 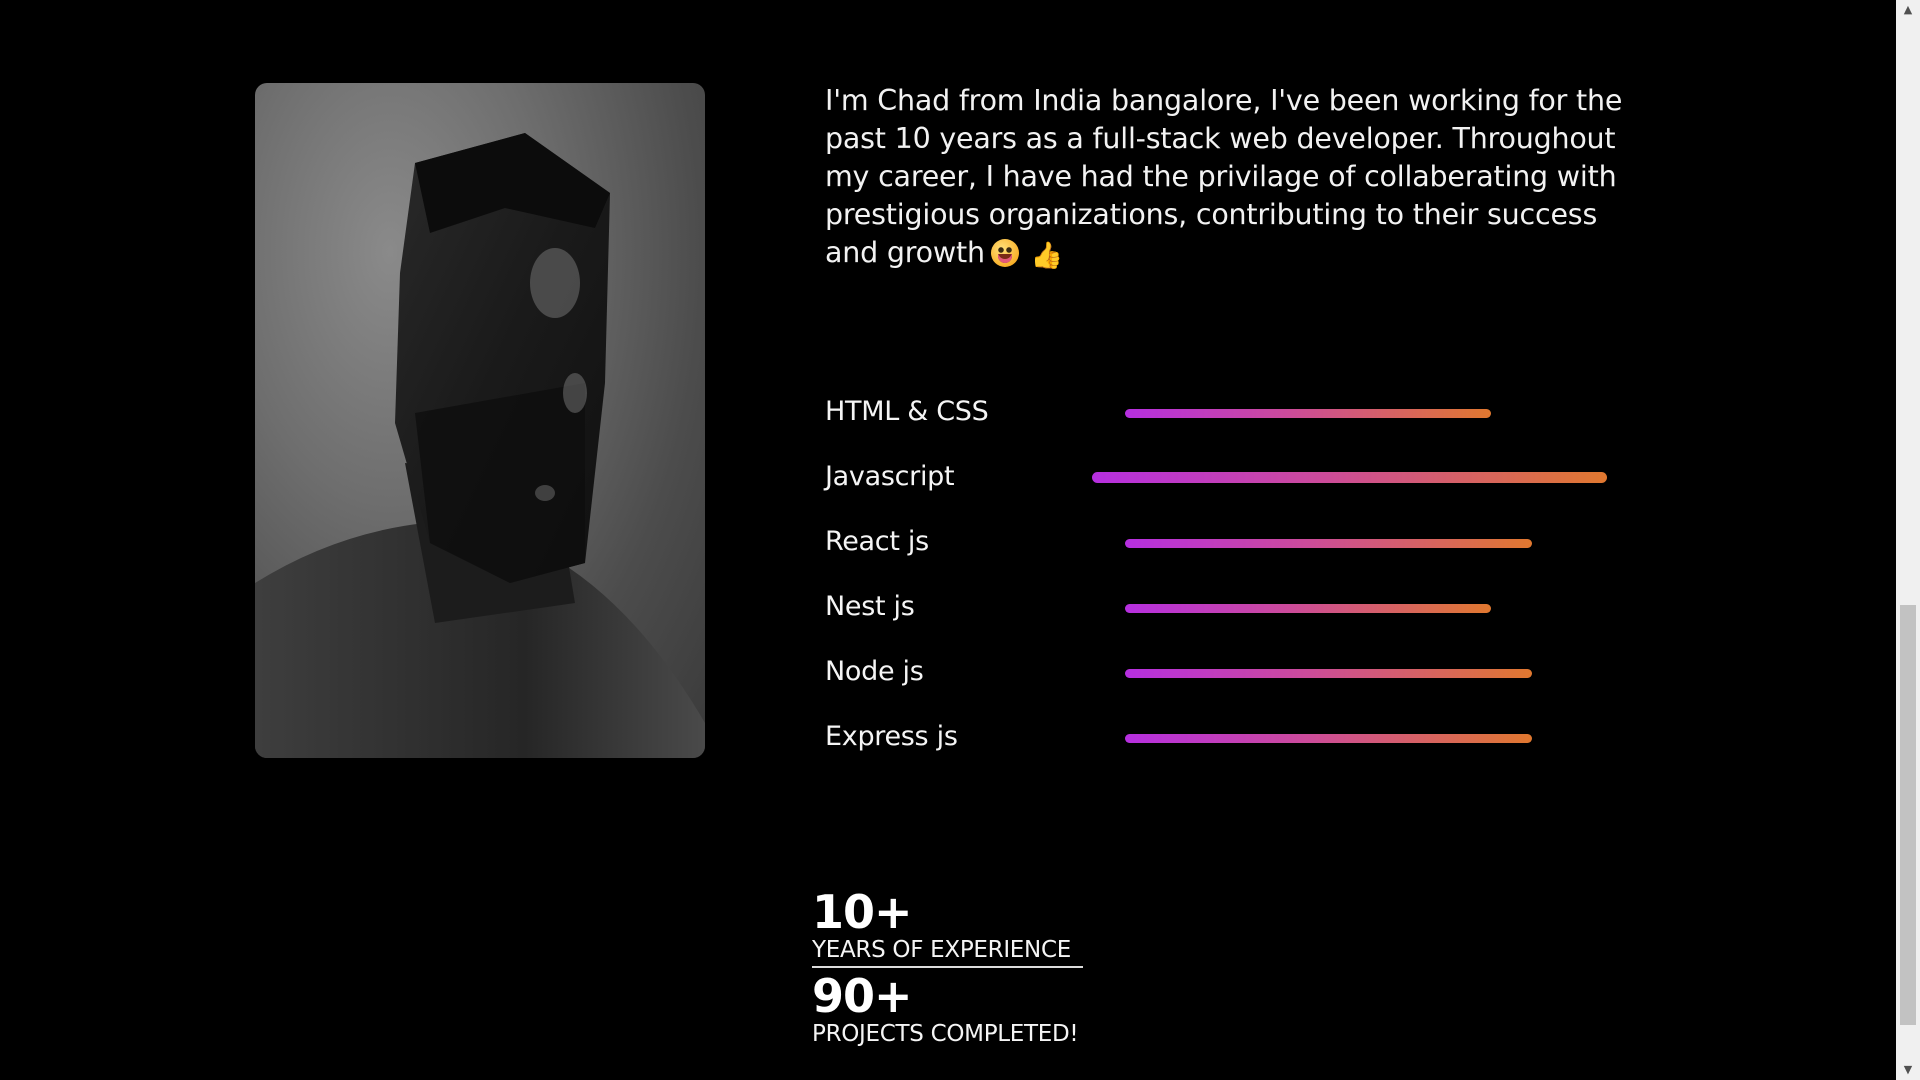 What do you see at coordinates (945, 1034) in the screenshot?
I see `stat-caption: PROJECTS COMPLETED!` at bounding box center [945, 1034].